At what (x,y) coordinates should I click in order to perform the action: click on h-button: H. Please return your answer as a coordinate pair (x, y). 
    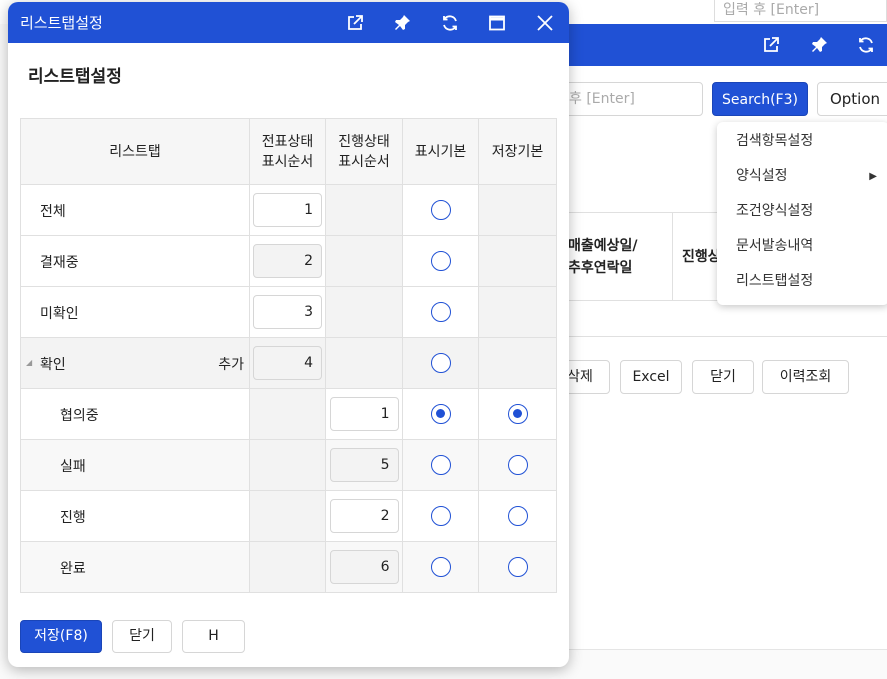
    Looking at the image, I should click on (213, 636).